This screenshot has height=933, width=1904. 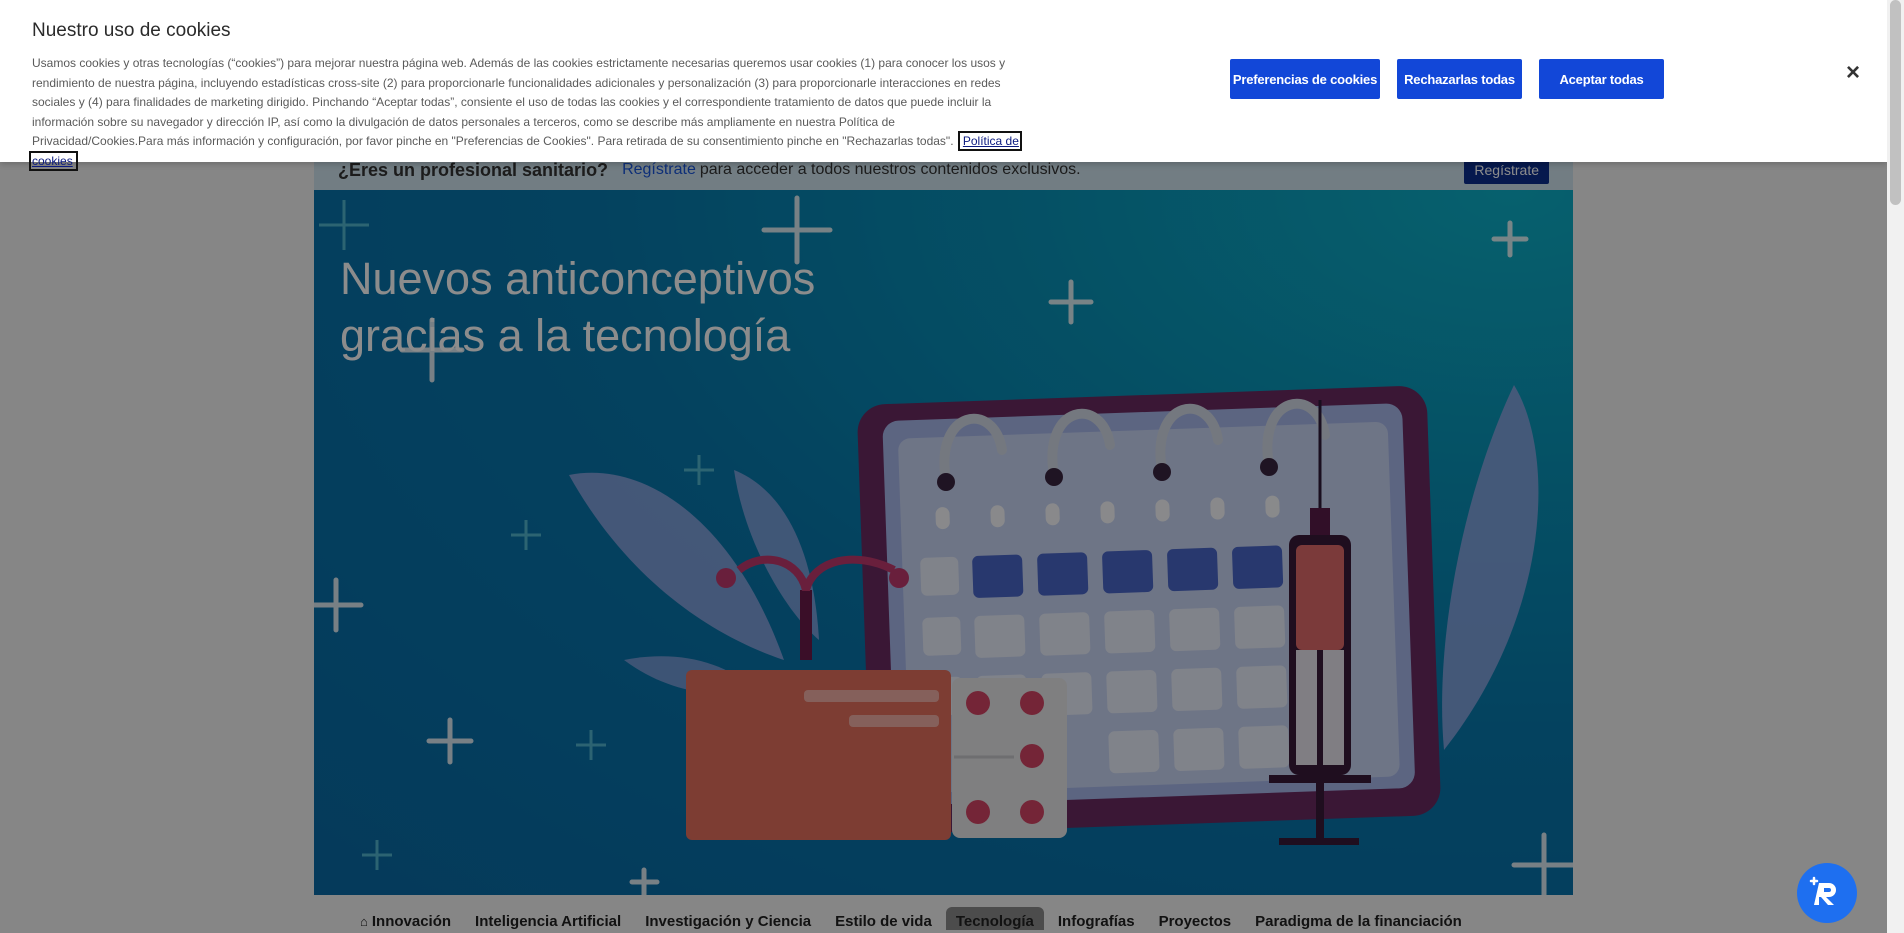 What do you see at coordinates (1822, 890) in the screenshot?
I see `chat-assistant-icon` at bounding box center [1822, 890].